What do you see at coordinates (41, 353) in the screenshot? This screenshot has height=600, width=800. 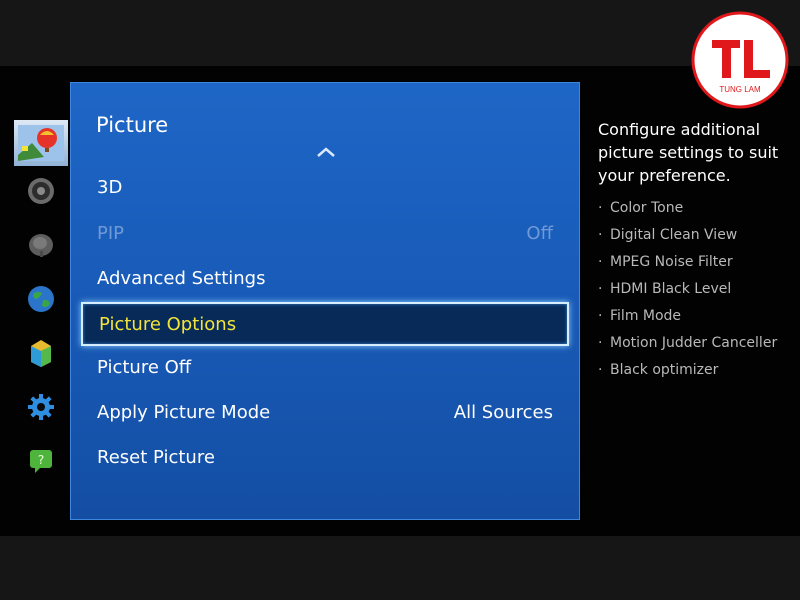 I see `smart-hub-icon` at bounding box center [41, 353].